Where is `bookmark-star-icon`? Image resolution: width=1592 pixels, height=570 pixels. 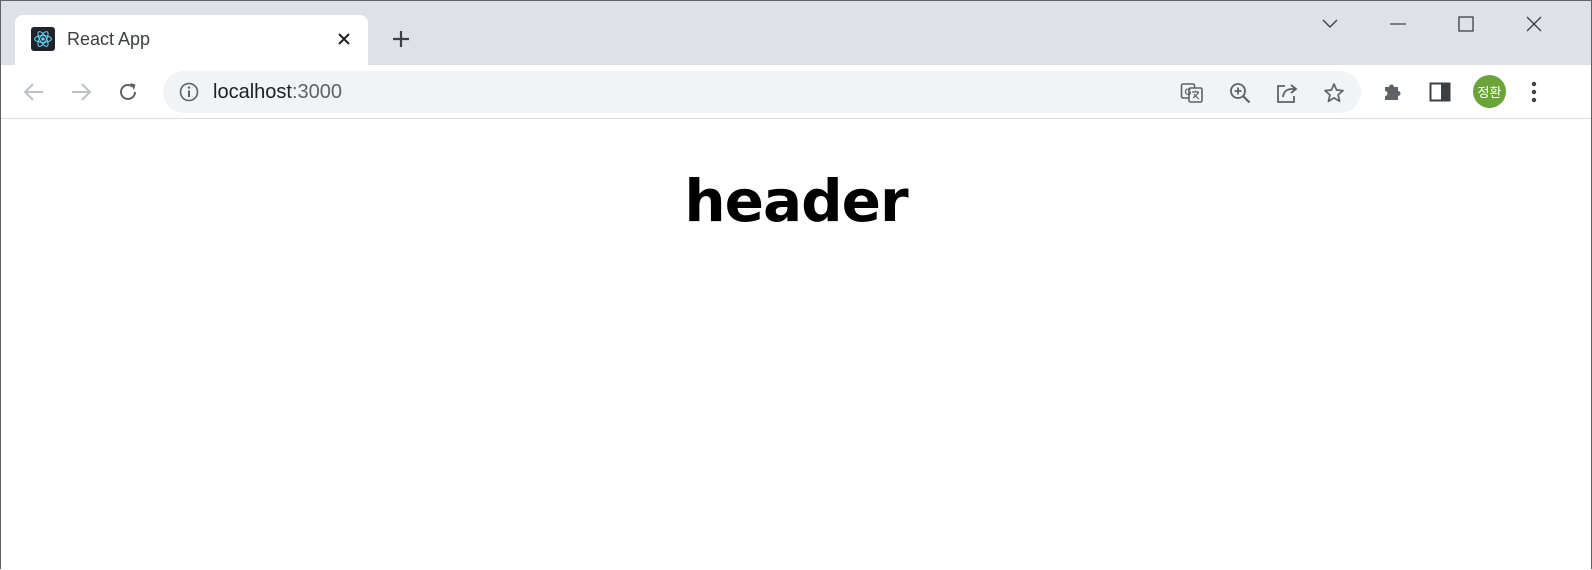 bookmark-star-icon is located at coordinates (1334, 93).